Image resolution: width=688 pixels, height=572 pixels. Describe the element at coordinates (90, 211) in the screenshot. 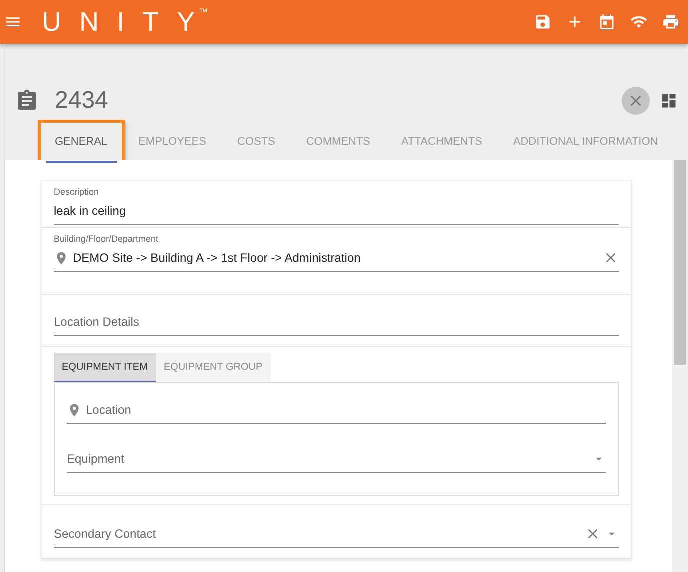

I see `field-value: leak in ceiling` at that location.